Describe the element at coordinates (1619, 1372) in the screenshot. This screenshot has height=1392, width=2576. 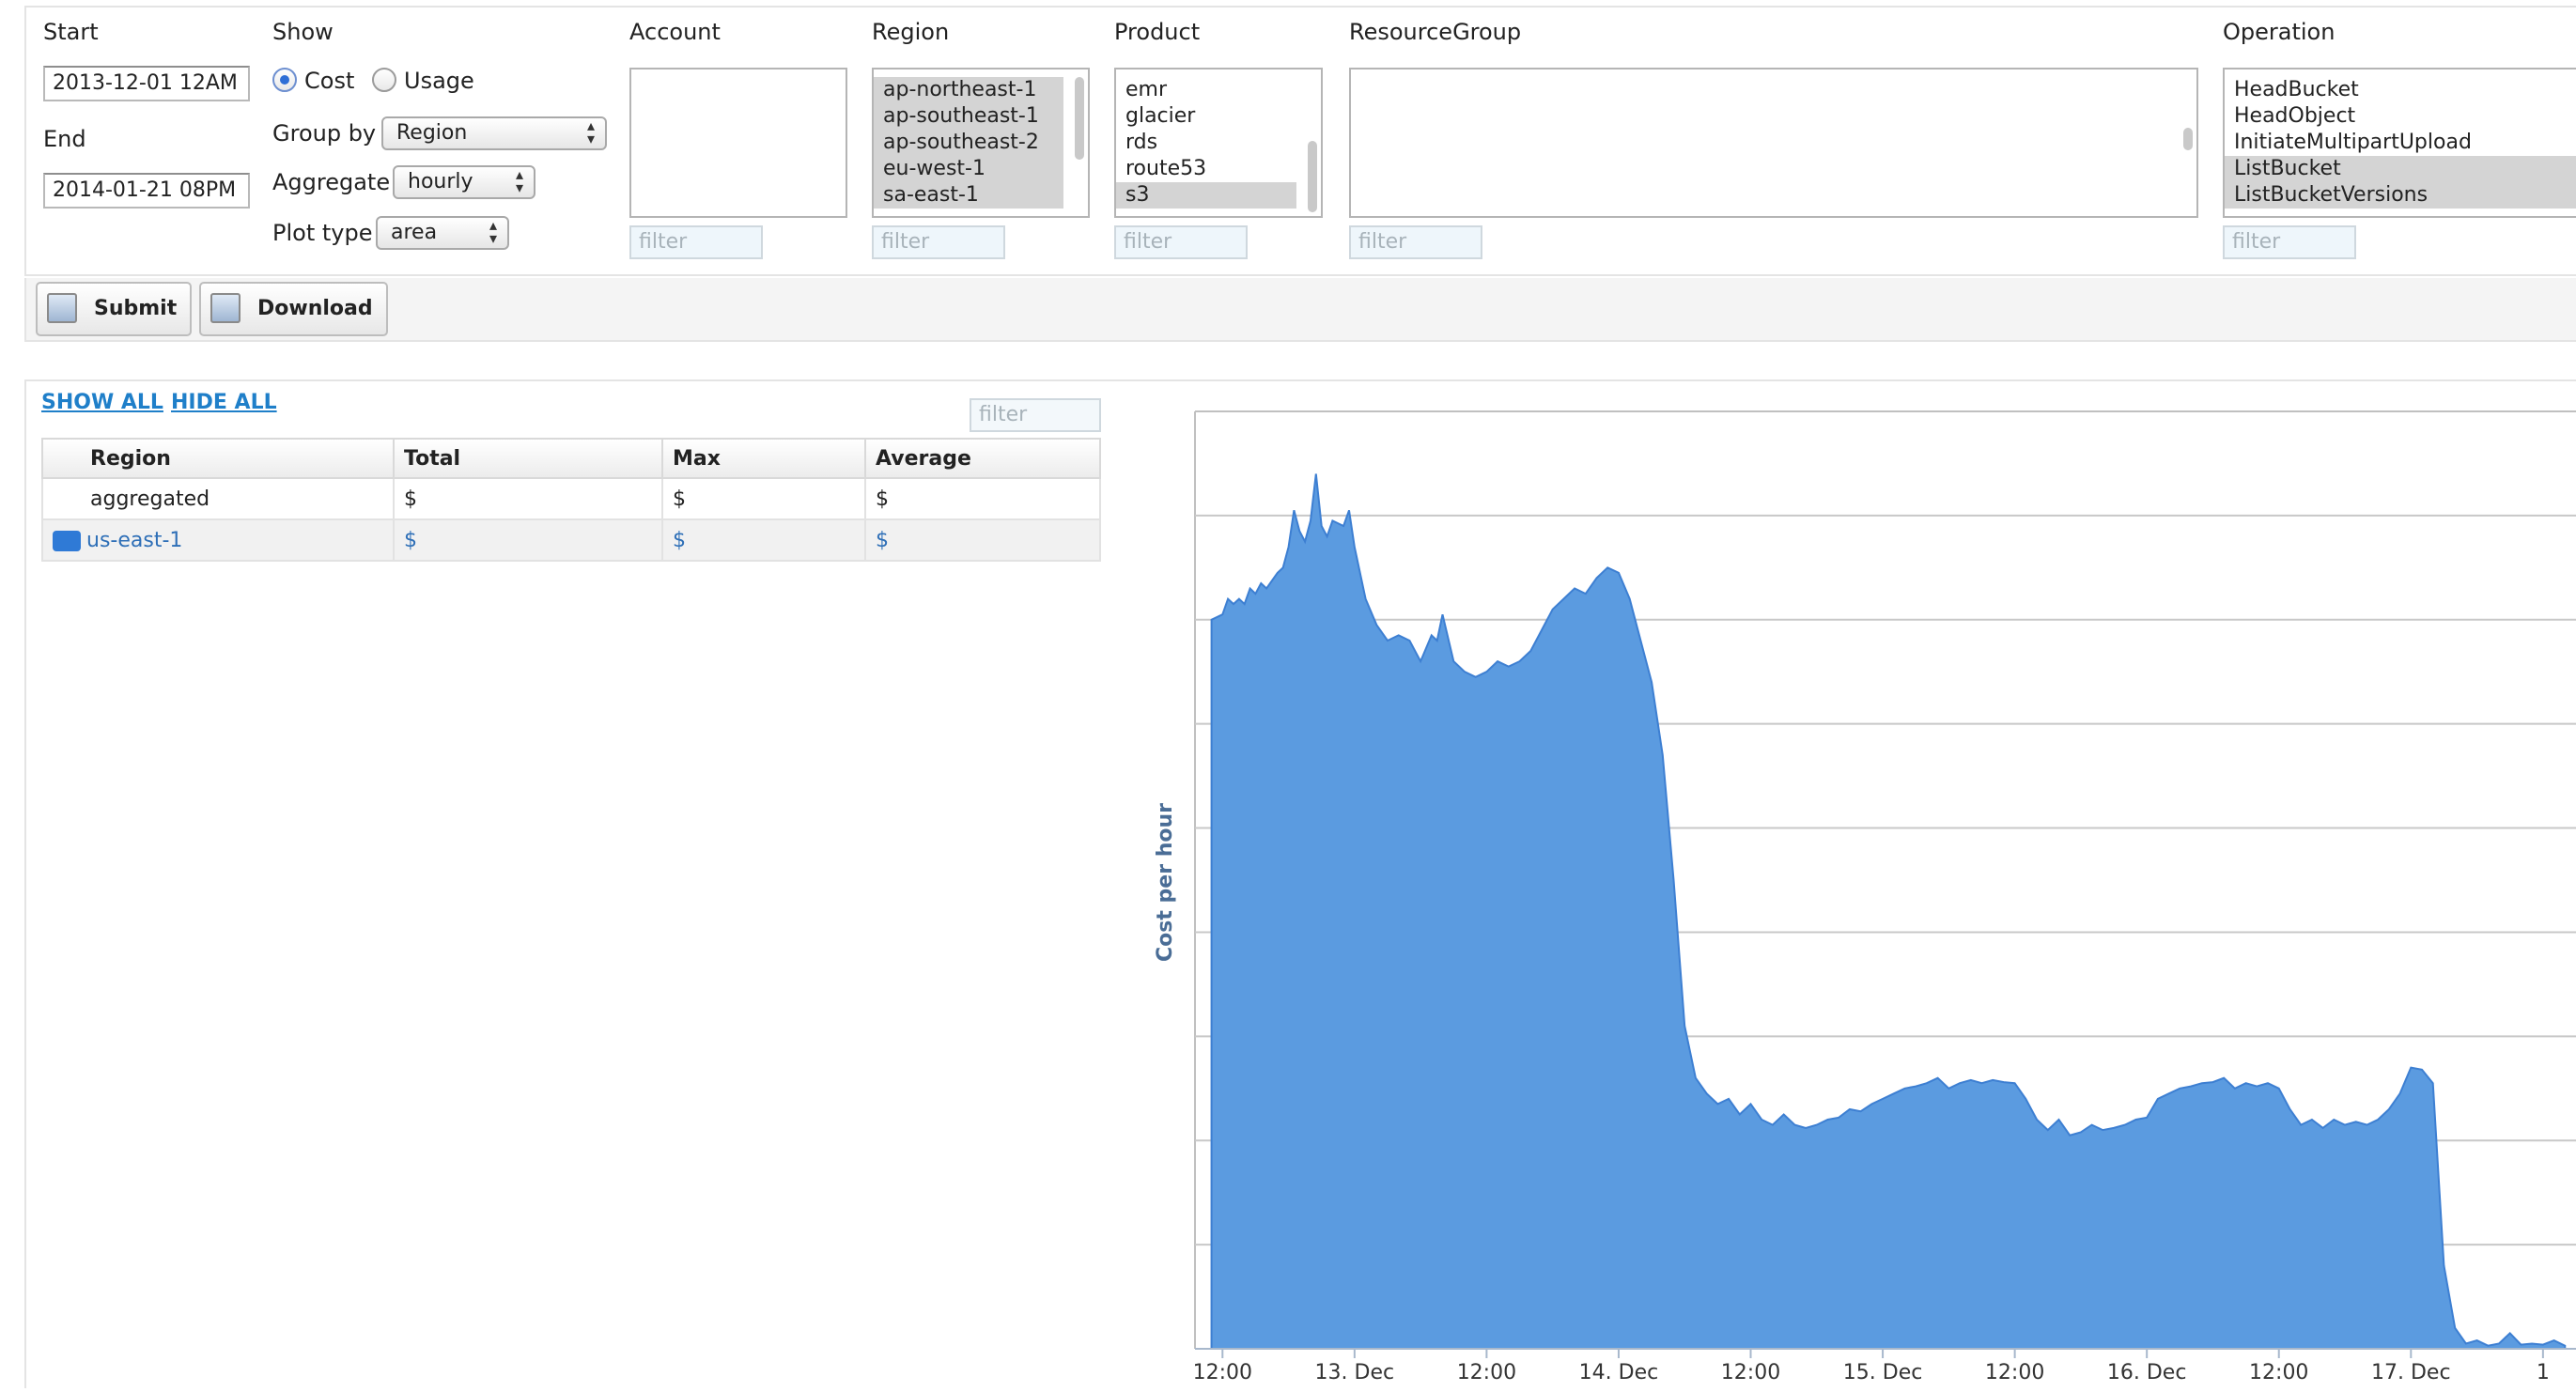
I see `x-tick-label: 14. Dec` at that location.